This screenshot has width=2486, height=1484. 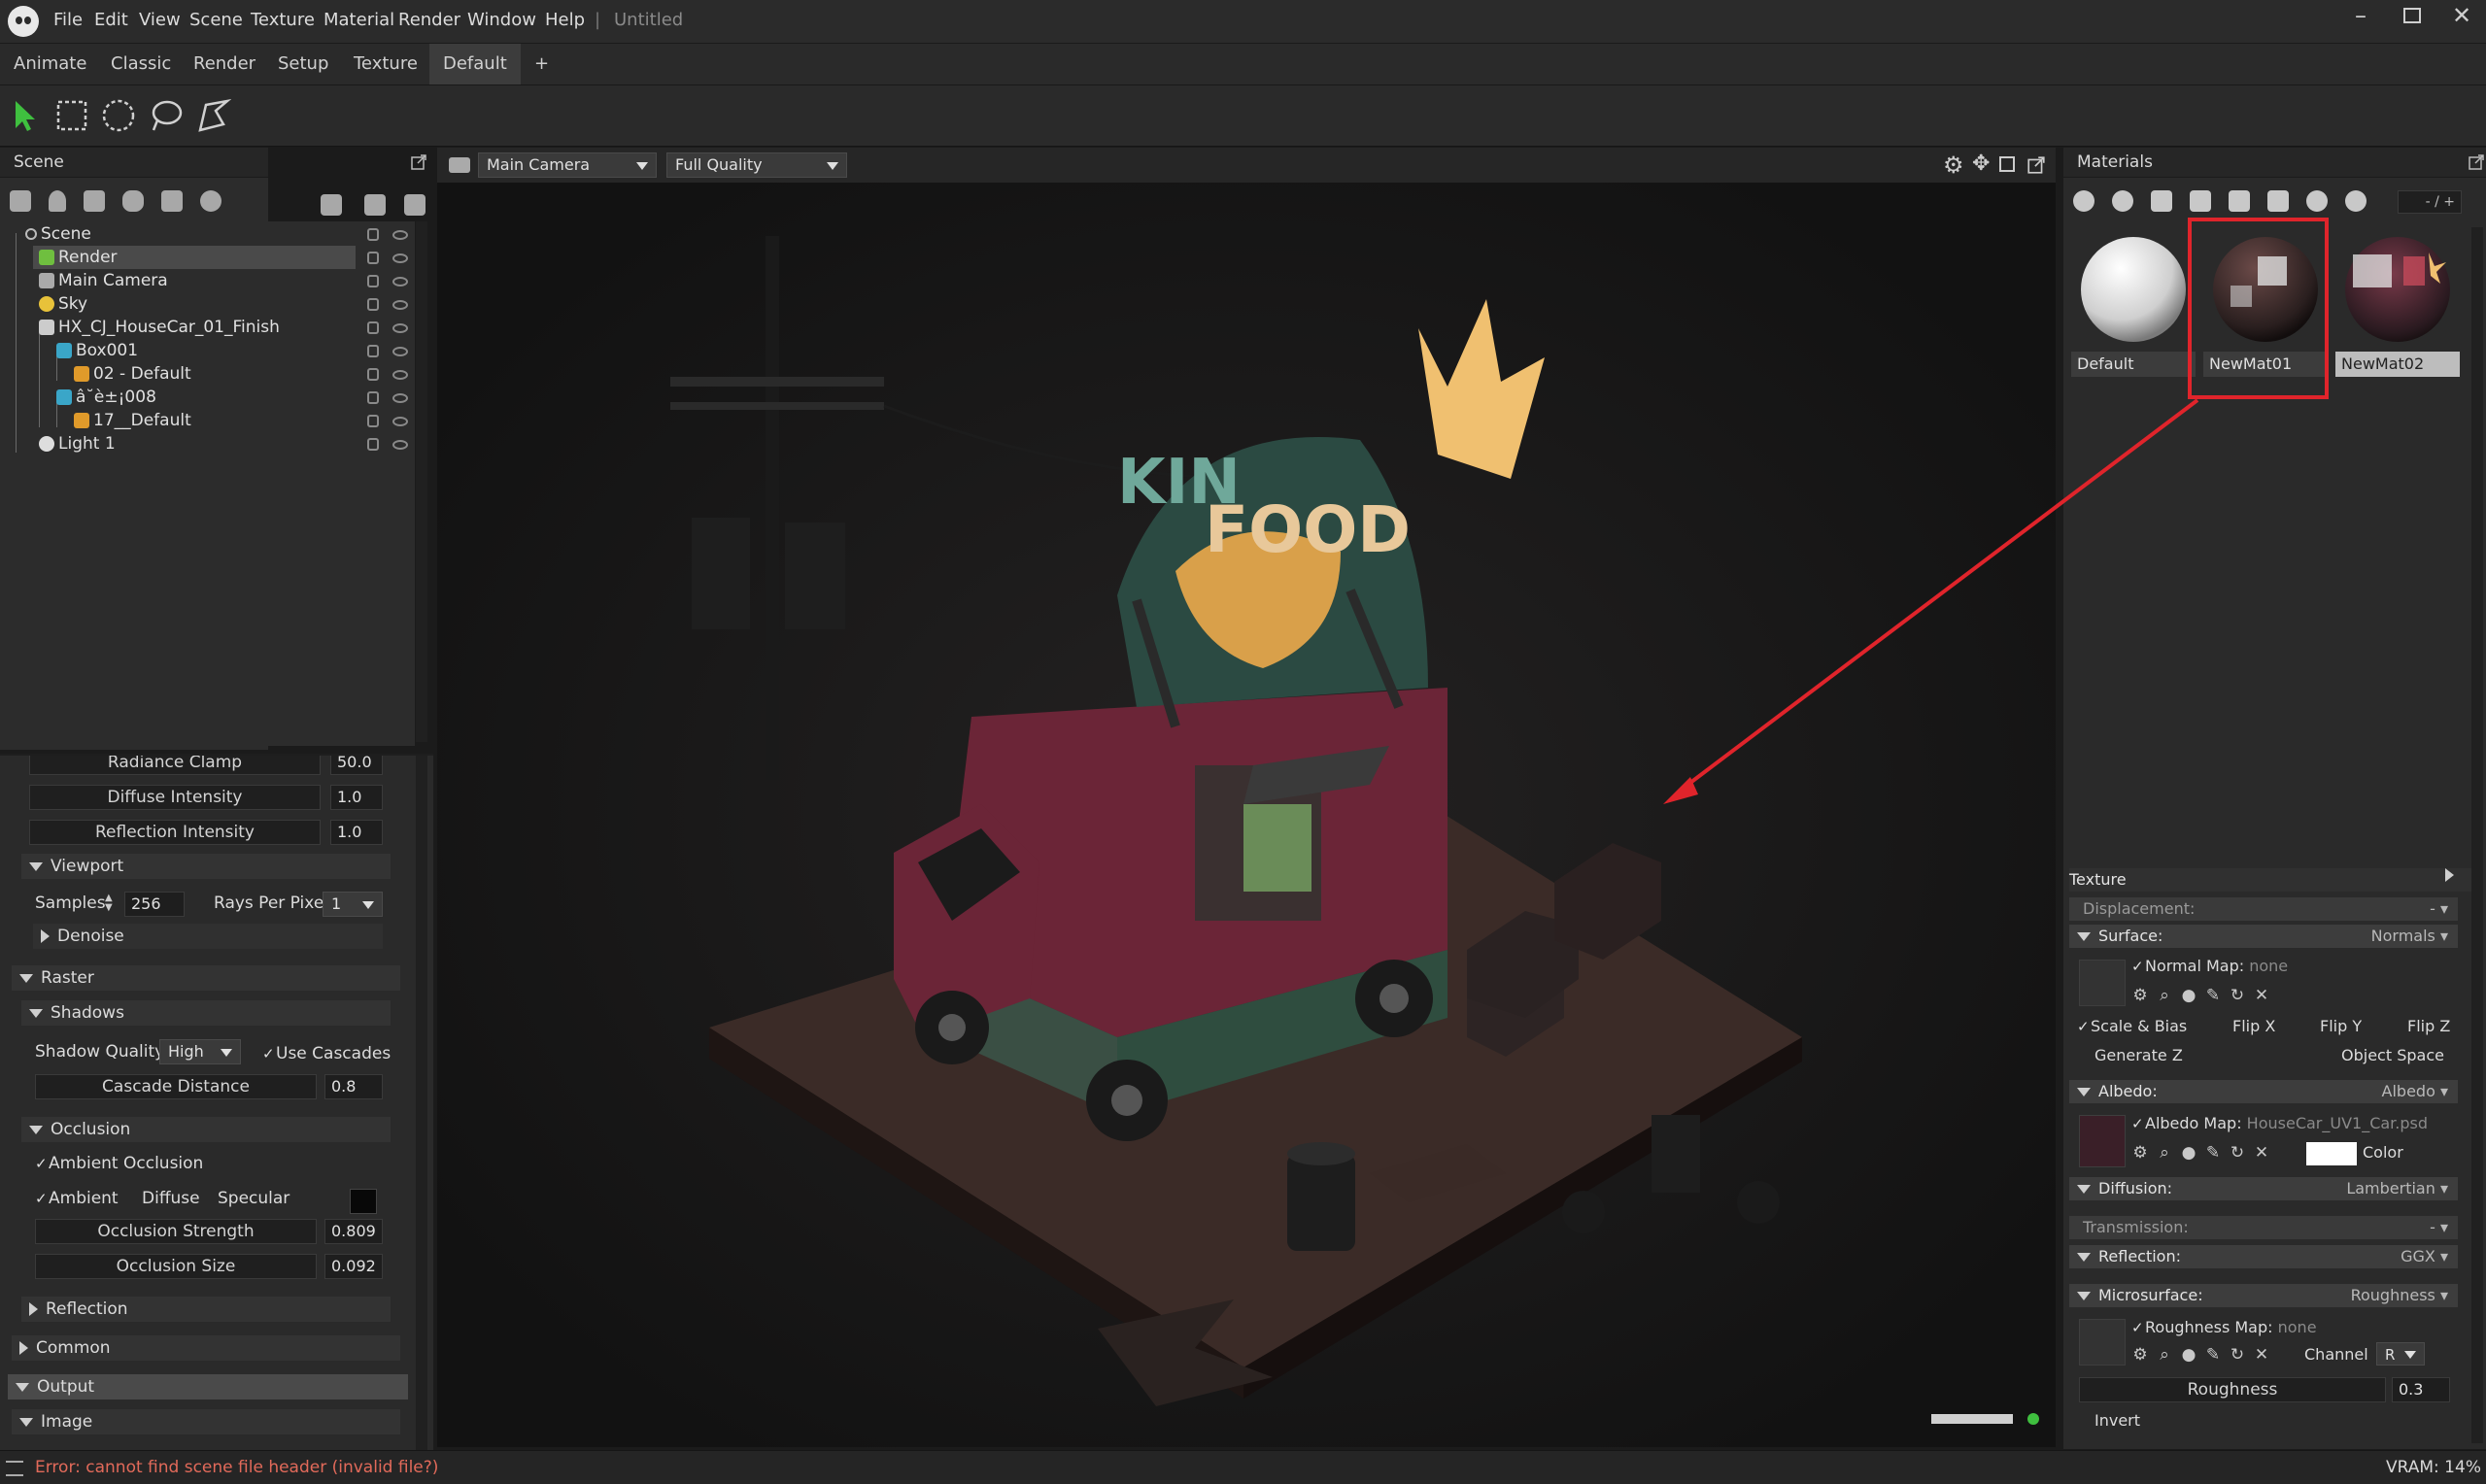 I want to click on specular-checkbox: Specular, so click(x=253, y=1199).